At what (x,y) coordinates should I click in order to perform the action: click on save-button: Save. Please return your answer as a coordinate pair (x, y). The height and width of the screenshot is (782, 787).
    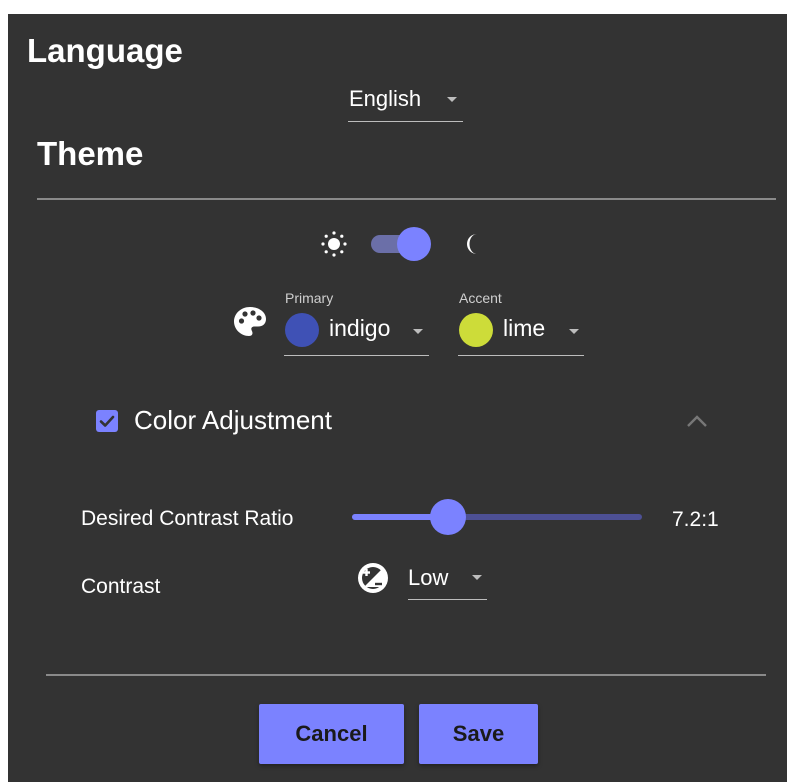
    Looking at the image, I should click on (478, 734).